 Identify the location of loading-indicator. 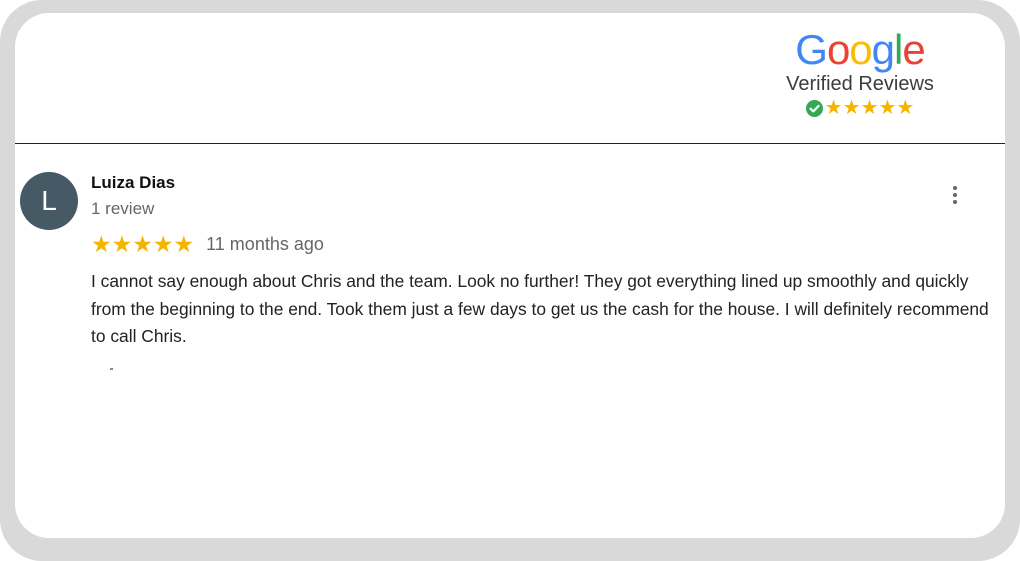
(111, 369).